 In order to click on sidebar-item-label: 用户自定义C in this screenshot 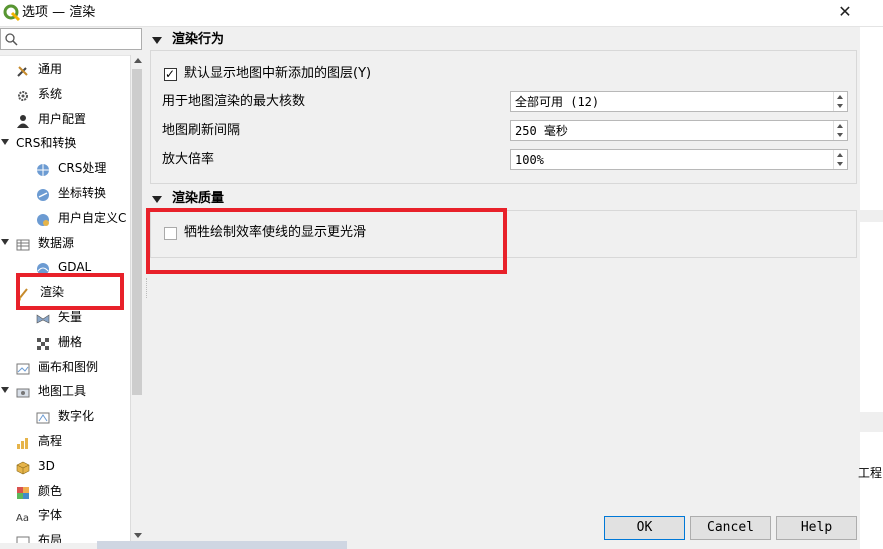, I will do `click(92, 217)`.